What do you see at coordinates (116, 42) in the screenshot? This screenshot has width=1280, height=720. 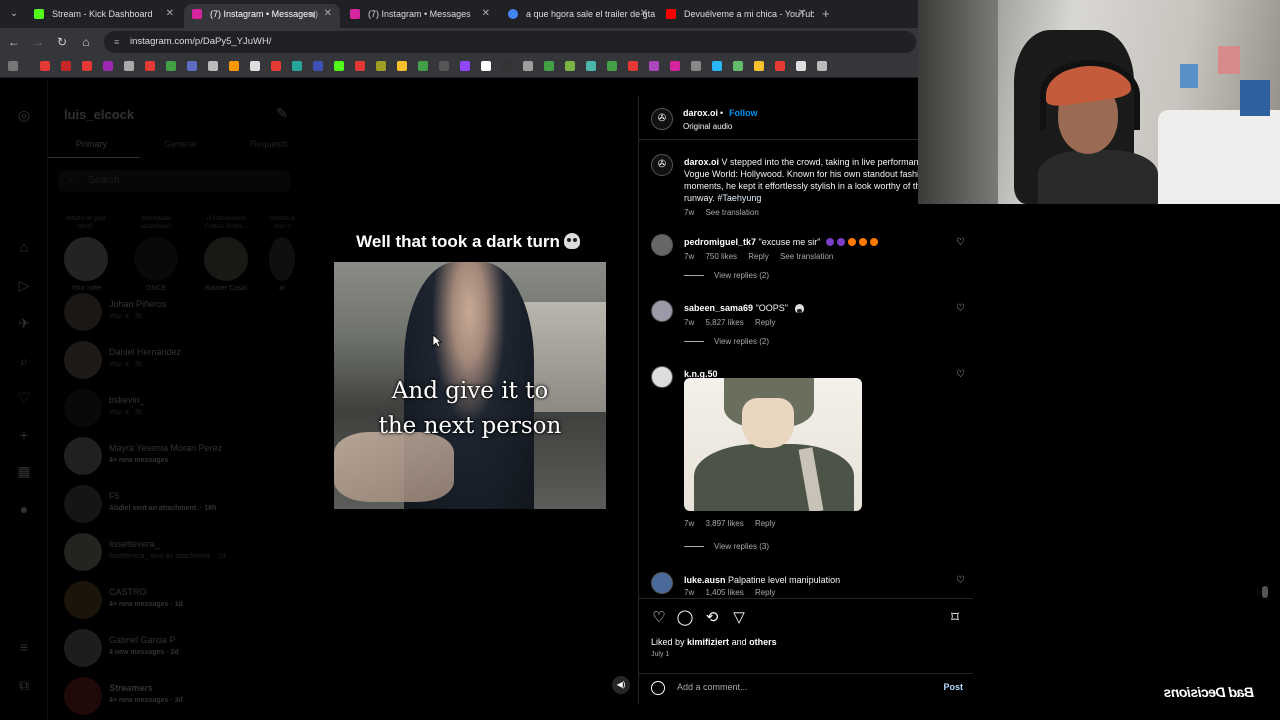 I see `site-info-icon: ≡` at bounding box center [116, 42].